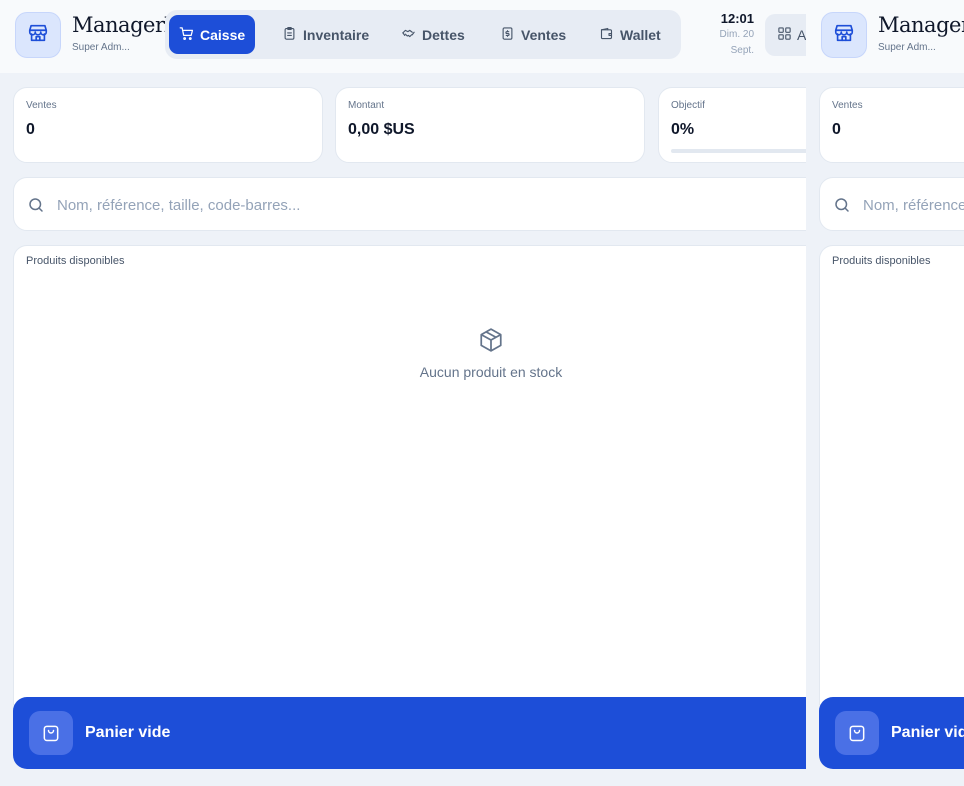 Image resolution: width=964 pixels, height=786 pixels. I want to click on nav-tab-label: Wallet, so click(640, 34).